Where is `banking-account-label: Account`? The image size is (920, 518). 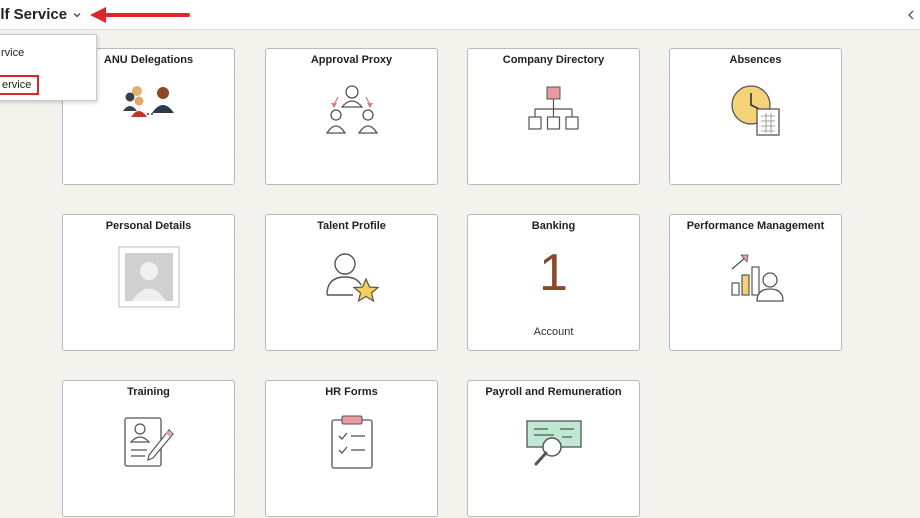 banking-account-label: Account is located at coordinates (553, 332).